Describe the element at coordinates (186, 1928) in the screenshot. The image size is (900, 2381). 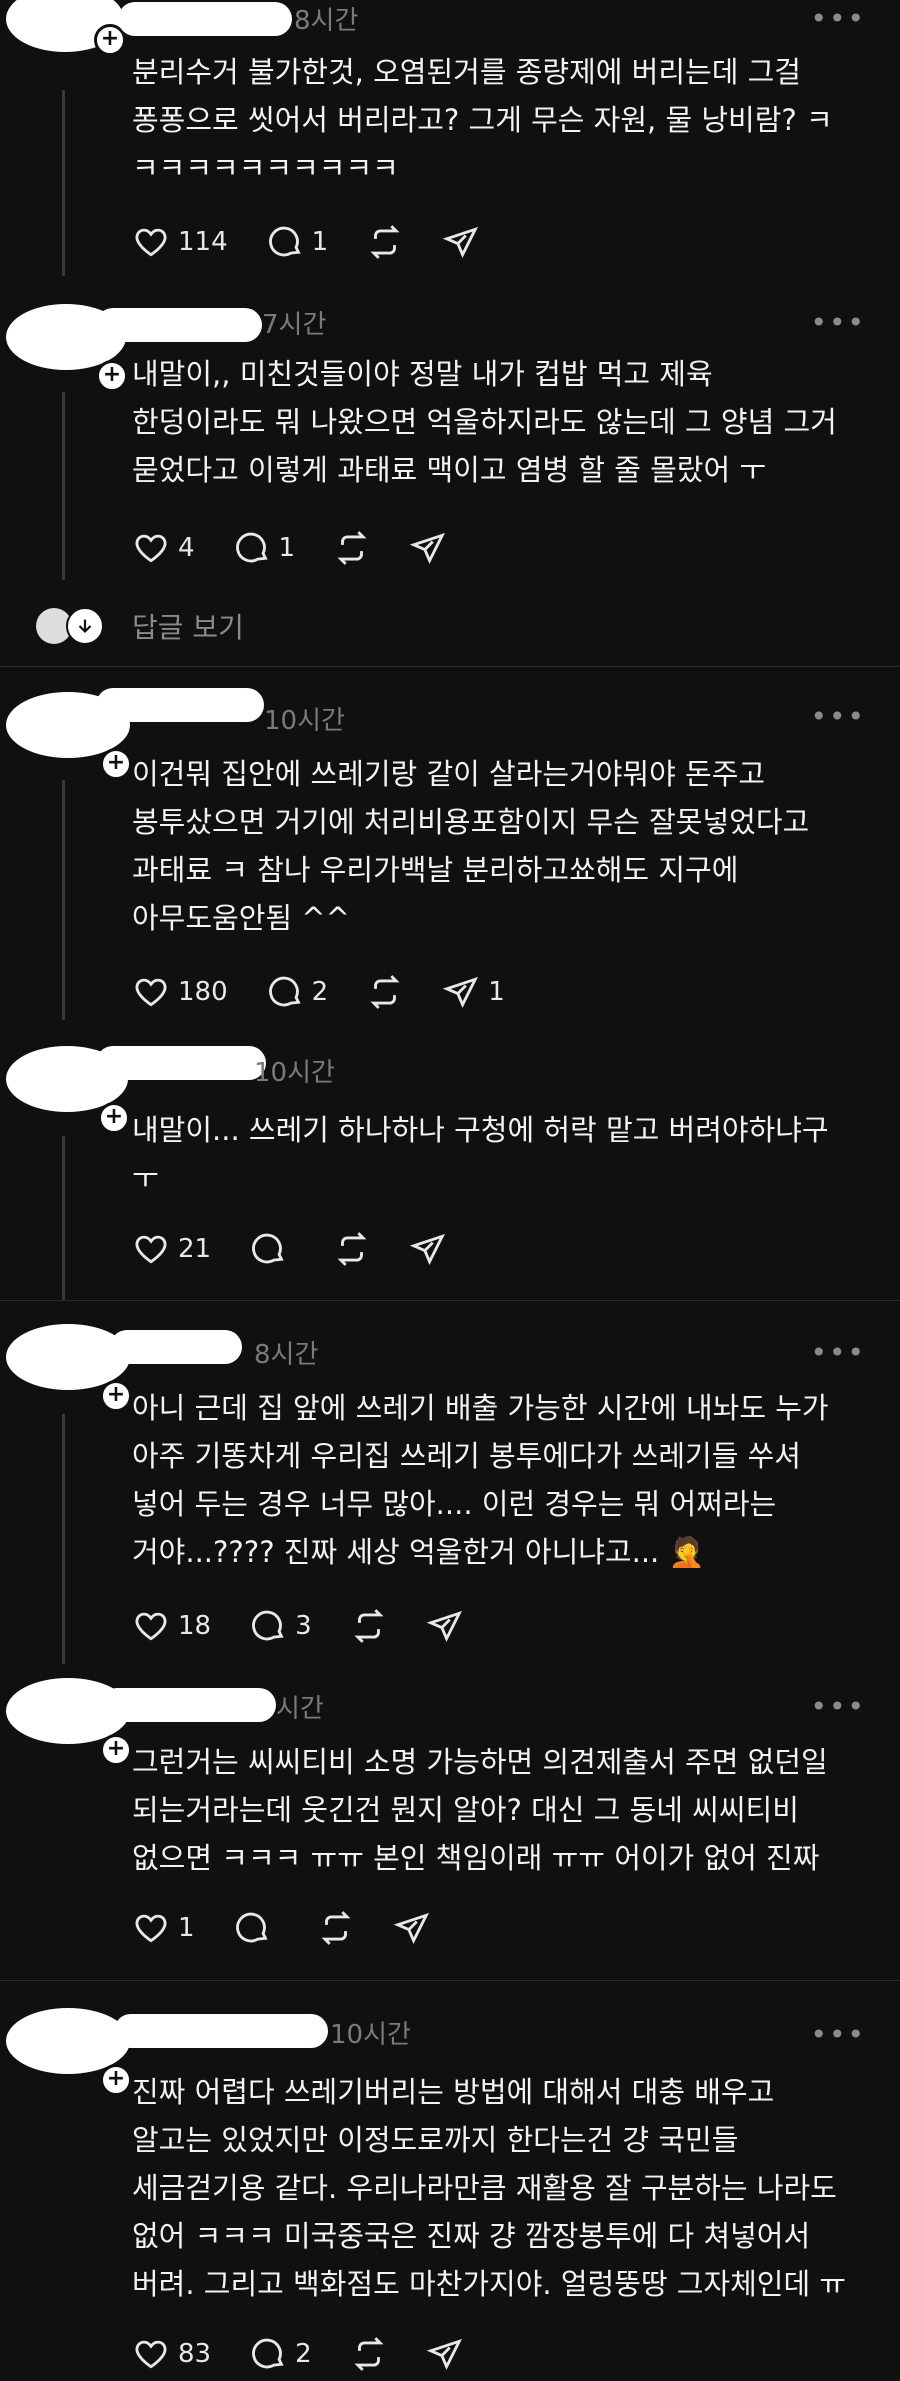
I see `like-count: 1` at that location.